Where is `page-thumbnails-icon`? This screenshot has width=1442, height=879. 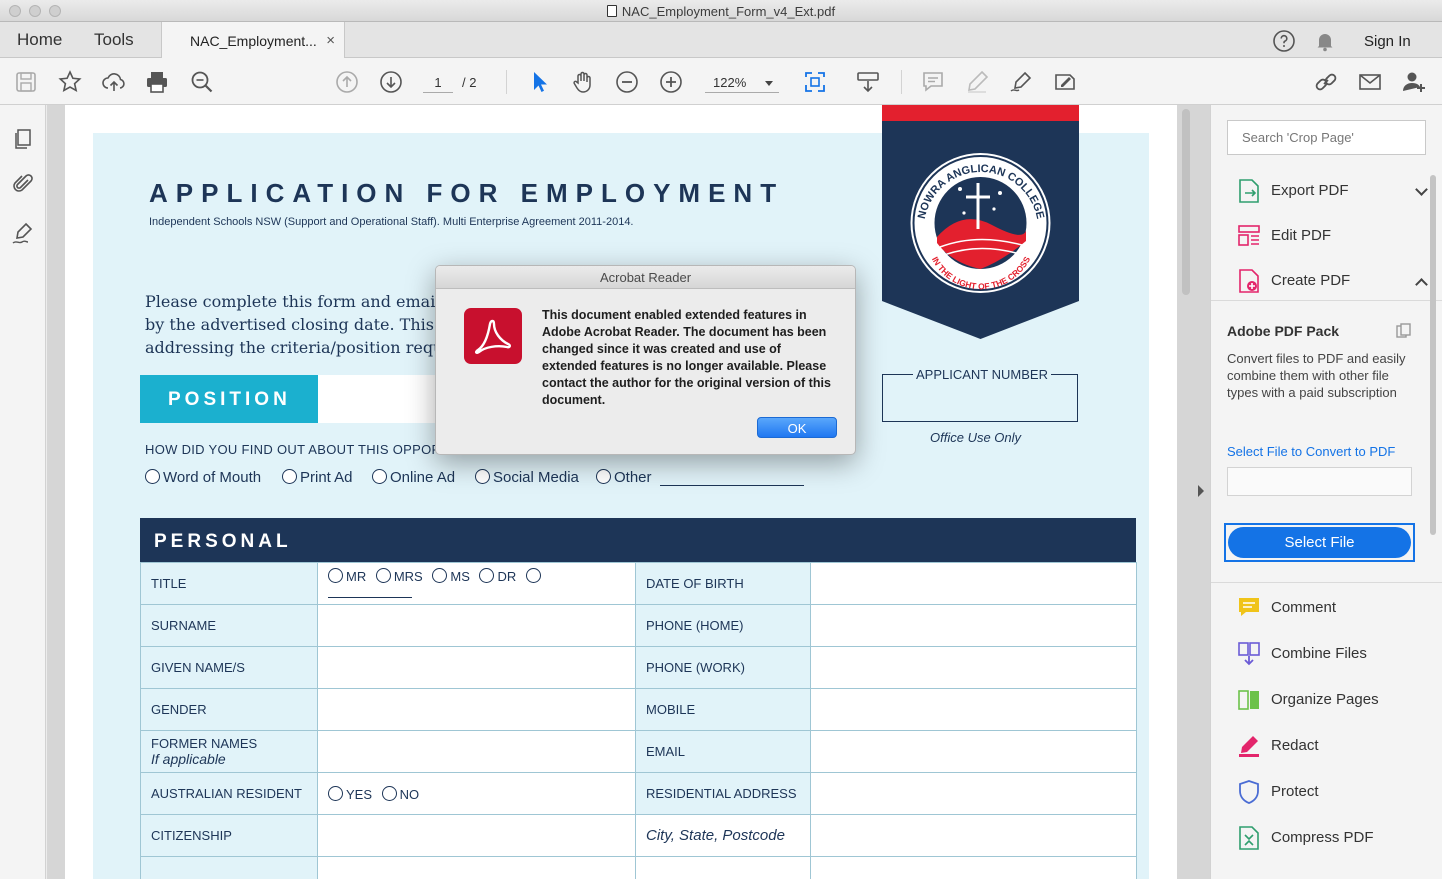
page-thumbnails-icon is located at coordinates (23, 139).